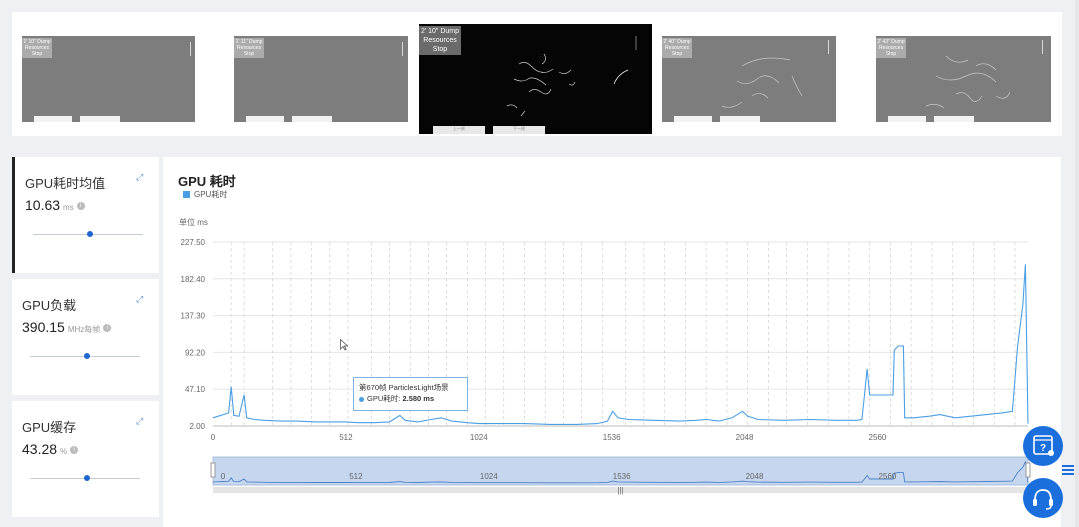 The height and width of the screenshot is (527, 1079). I want to click on tooltip-dot, so click(361, 399).